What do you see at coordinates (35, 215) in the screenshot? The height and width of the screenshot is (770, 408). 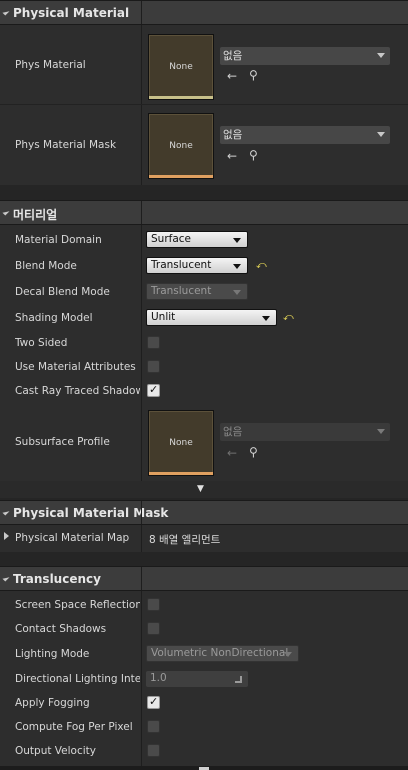 I see `category-title: 머티리얼` at bounding box center [35, 215].